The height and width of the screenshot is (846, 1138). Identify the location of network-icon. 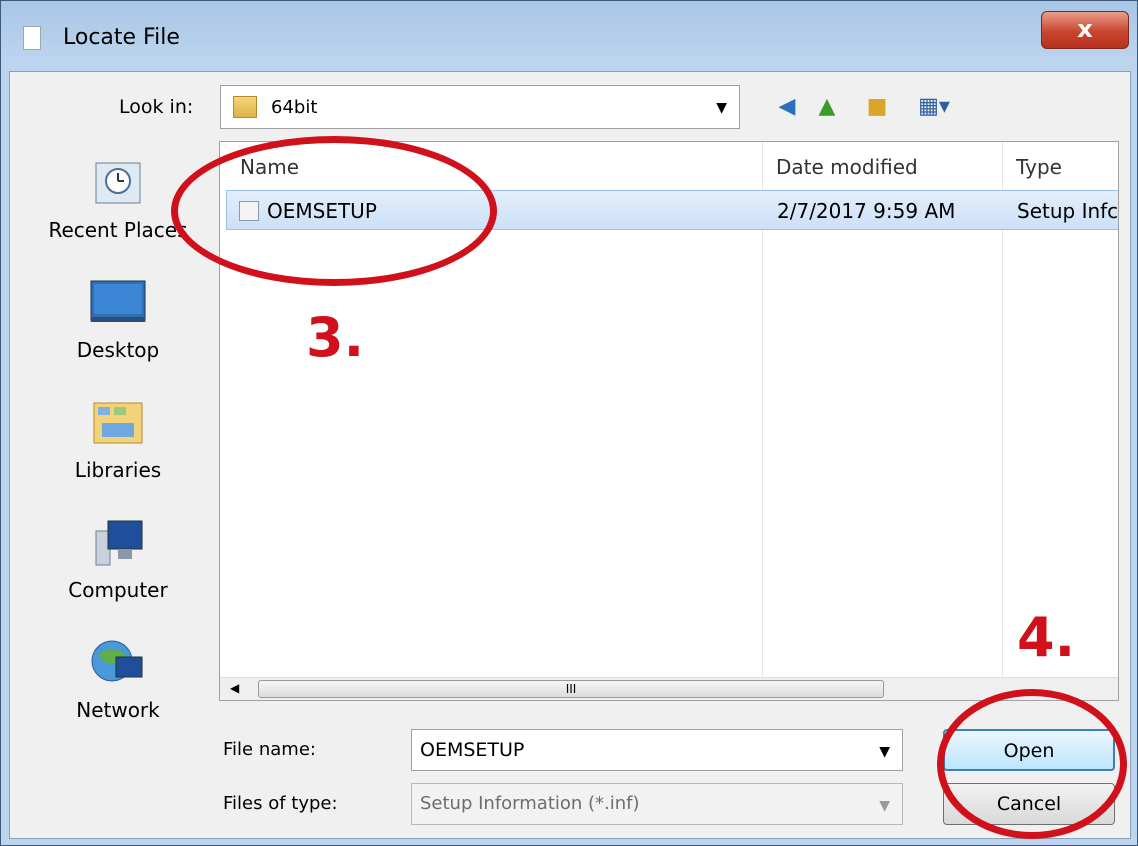
(117, 661).